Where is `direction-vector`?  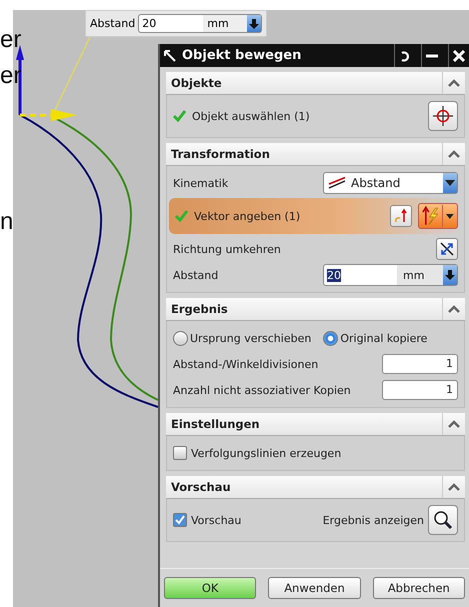
direction-vector is located at coordinates (48, 115).